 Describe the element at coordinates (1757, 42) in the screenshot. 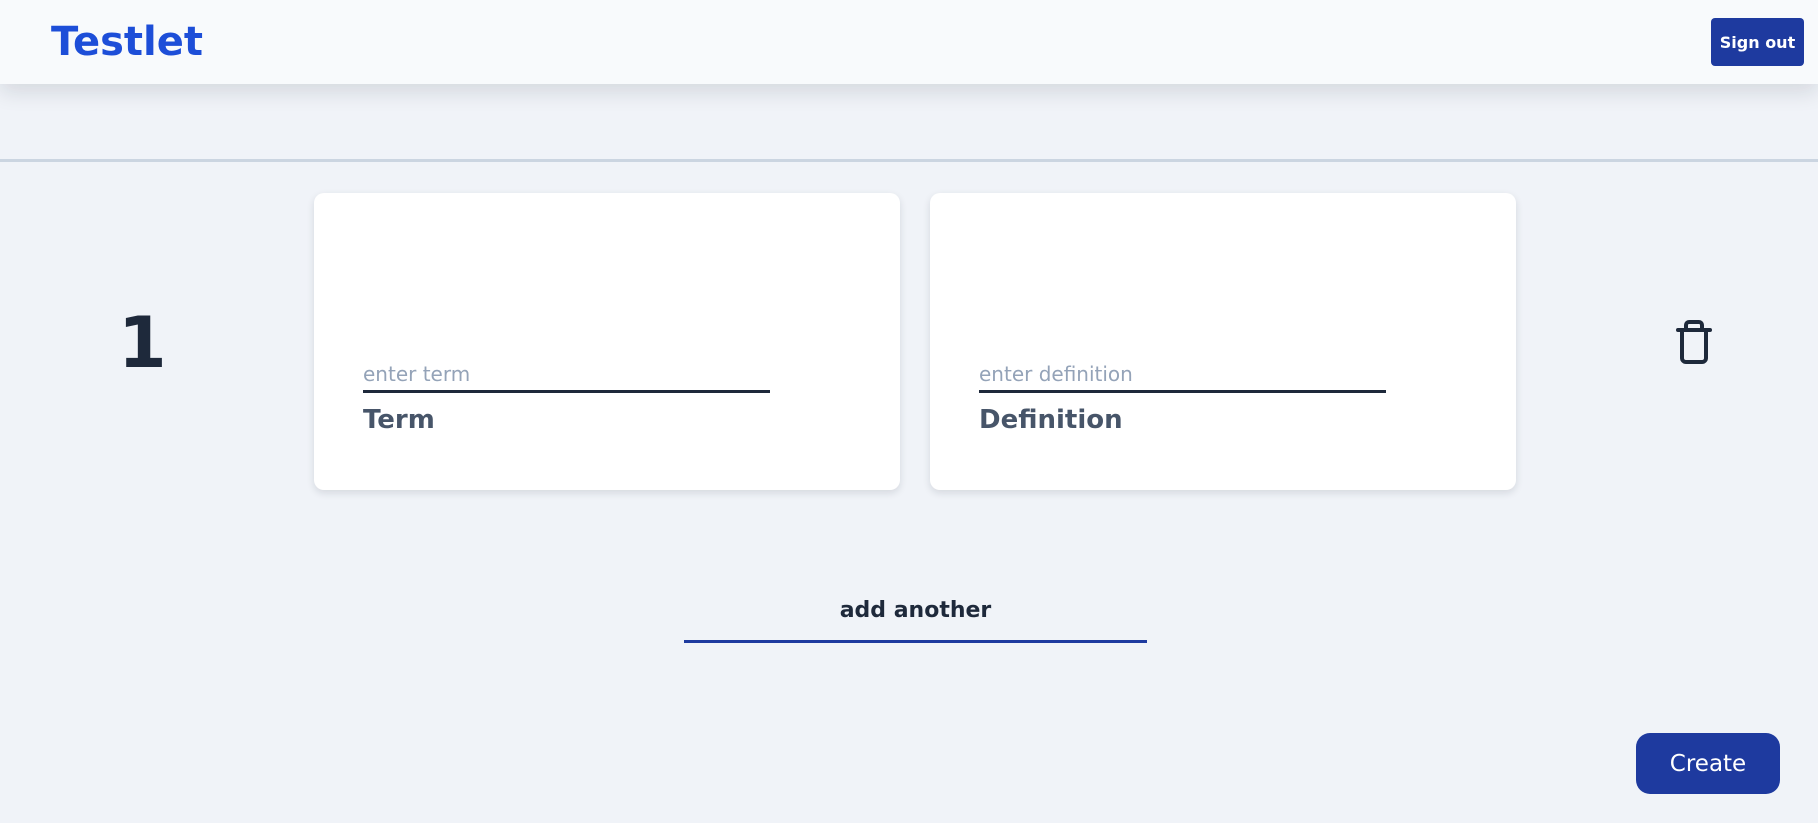

I see `sign-out-button: Sign out` at that location.